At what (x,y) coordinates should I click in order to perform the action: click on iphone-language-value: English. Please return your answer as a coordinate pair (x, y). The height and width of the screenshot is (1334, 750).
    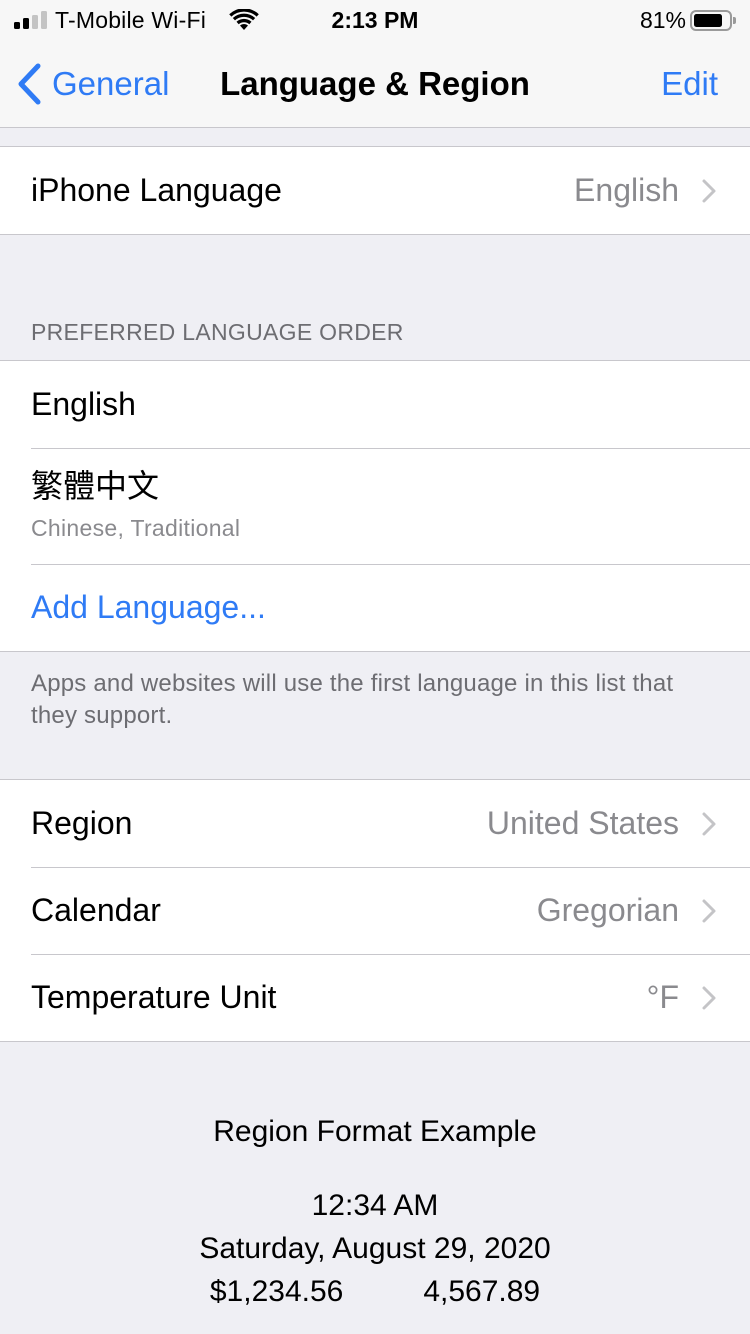
    Looking at the image, I should click on (626, 190).